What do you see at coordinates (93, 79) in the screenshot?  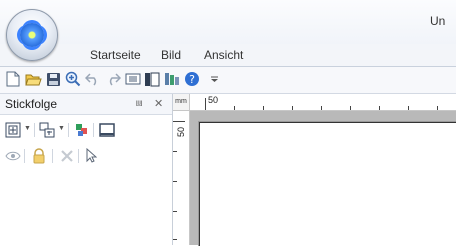 I see `undo-icon` at bounding box center [93, 79].